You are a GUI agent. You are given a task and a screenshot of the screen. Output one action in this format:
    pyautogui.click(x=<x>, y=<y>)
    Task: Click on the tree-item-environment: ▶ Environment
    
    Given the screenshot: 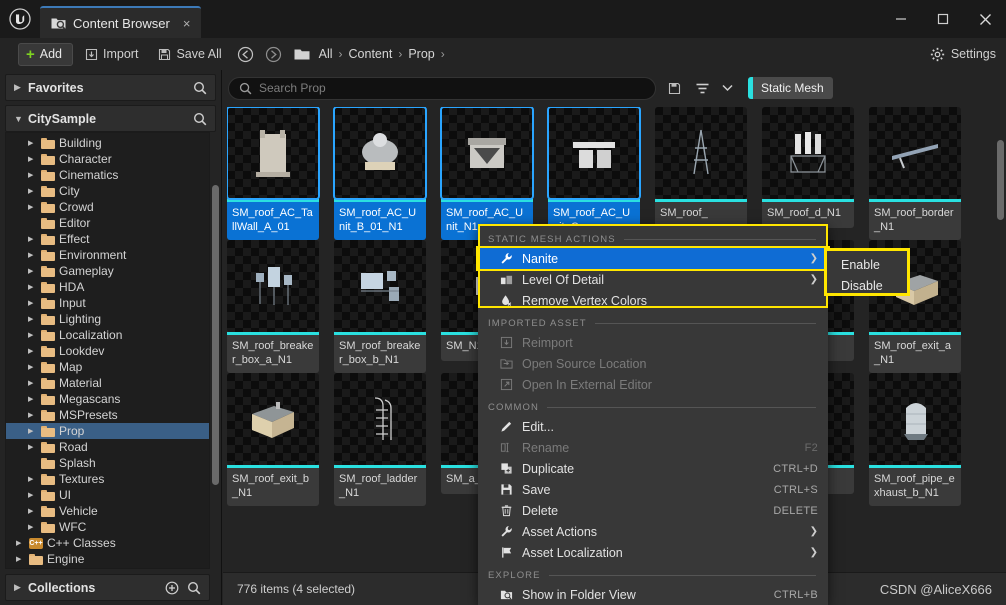 What is the action you would take?
    pyautogui.click(x=107, y=255)
    